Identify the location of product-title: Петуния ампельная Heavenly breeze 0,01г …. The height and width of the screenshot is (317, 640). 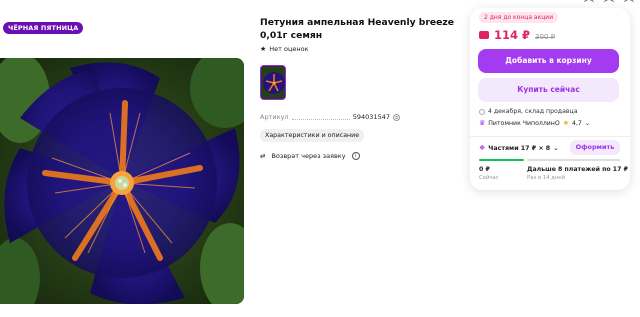
(357, 29).